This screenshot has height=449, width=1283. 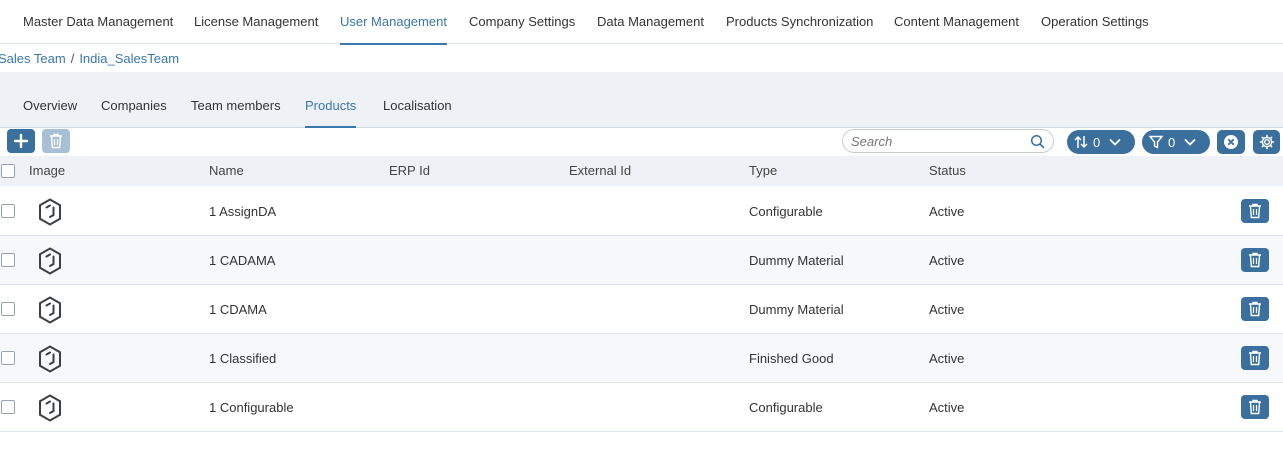 I want to click on nav-item-data-management: Data Management, so click(x=650, y=22).